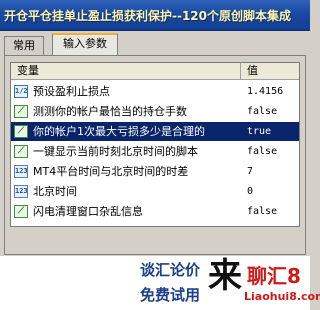 The height and width of the screenshot is (310, 320). I want to click on parameter-row: 123 北京时间 0, so click(155, 191).